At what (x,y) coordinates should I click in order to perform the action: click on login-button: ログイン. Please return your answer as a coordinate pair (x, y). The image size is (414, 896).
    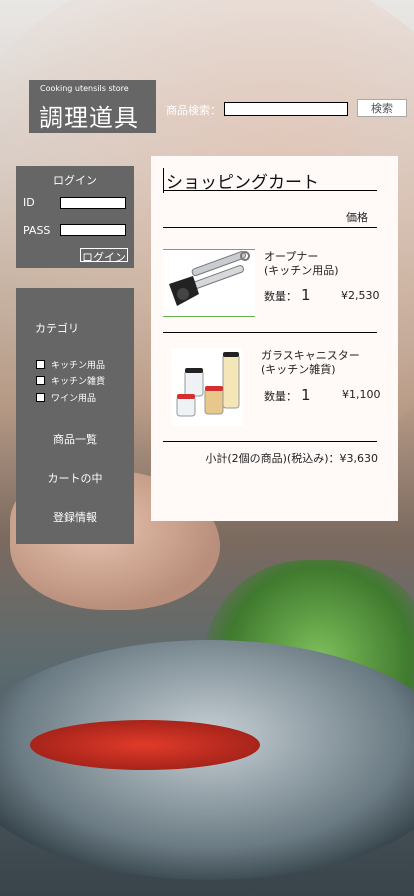
    Looking at the image, I should click on (104, 256).